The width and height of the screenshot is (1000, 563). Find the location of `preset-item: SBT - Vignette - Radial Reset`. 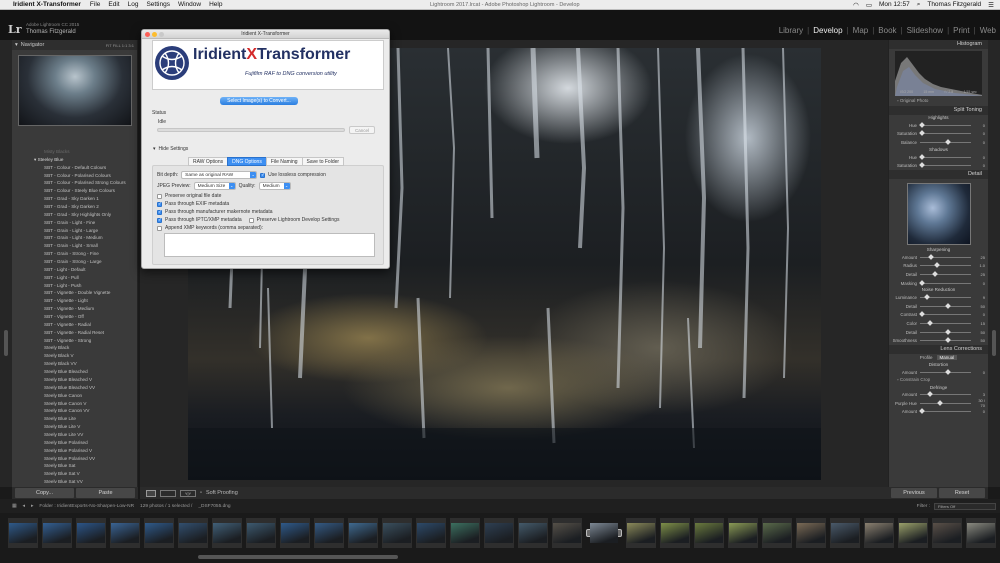

preset-item: SBT - Vignette - Radial Reset is located at coordinates (75, 333).